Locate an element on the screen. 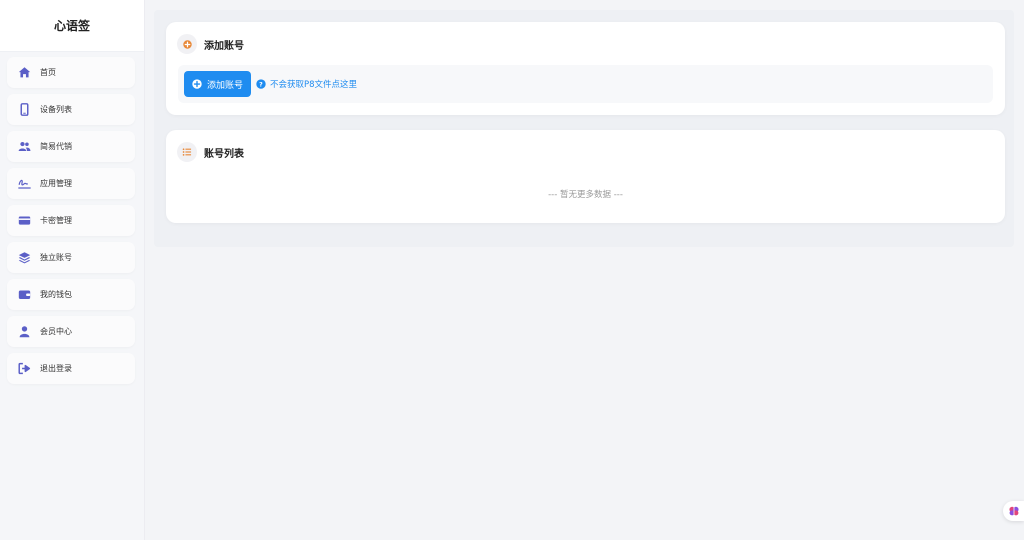 The width and height of the screenshot is (1024, 540). sidebar-item-accounts: 独立账号 is located at coordinates (71, 257).